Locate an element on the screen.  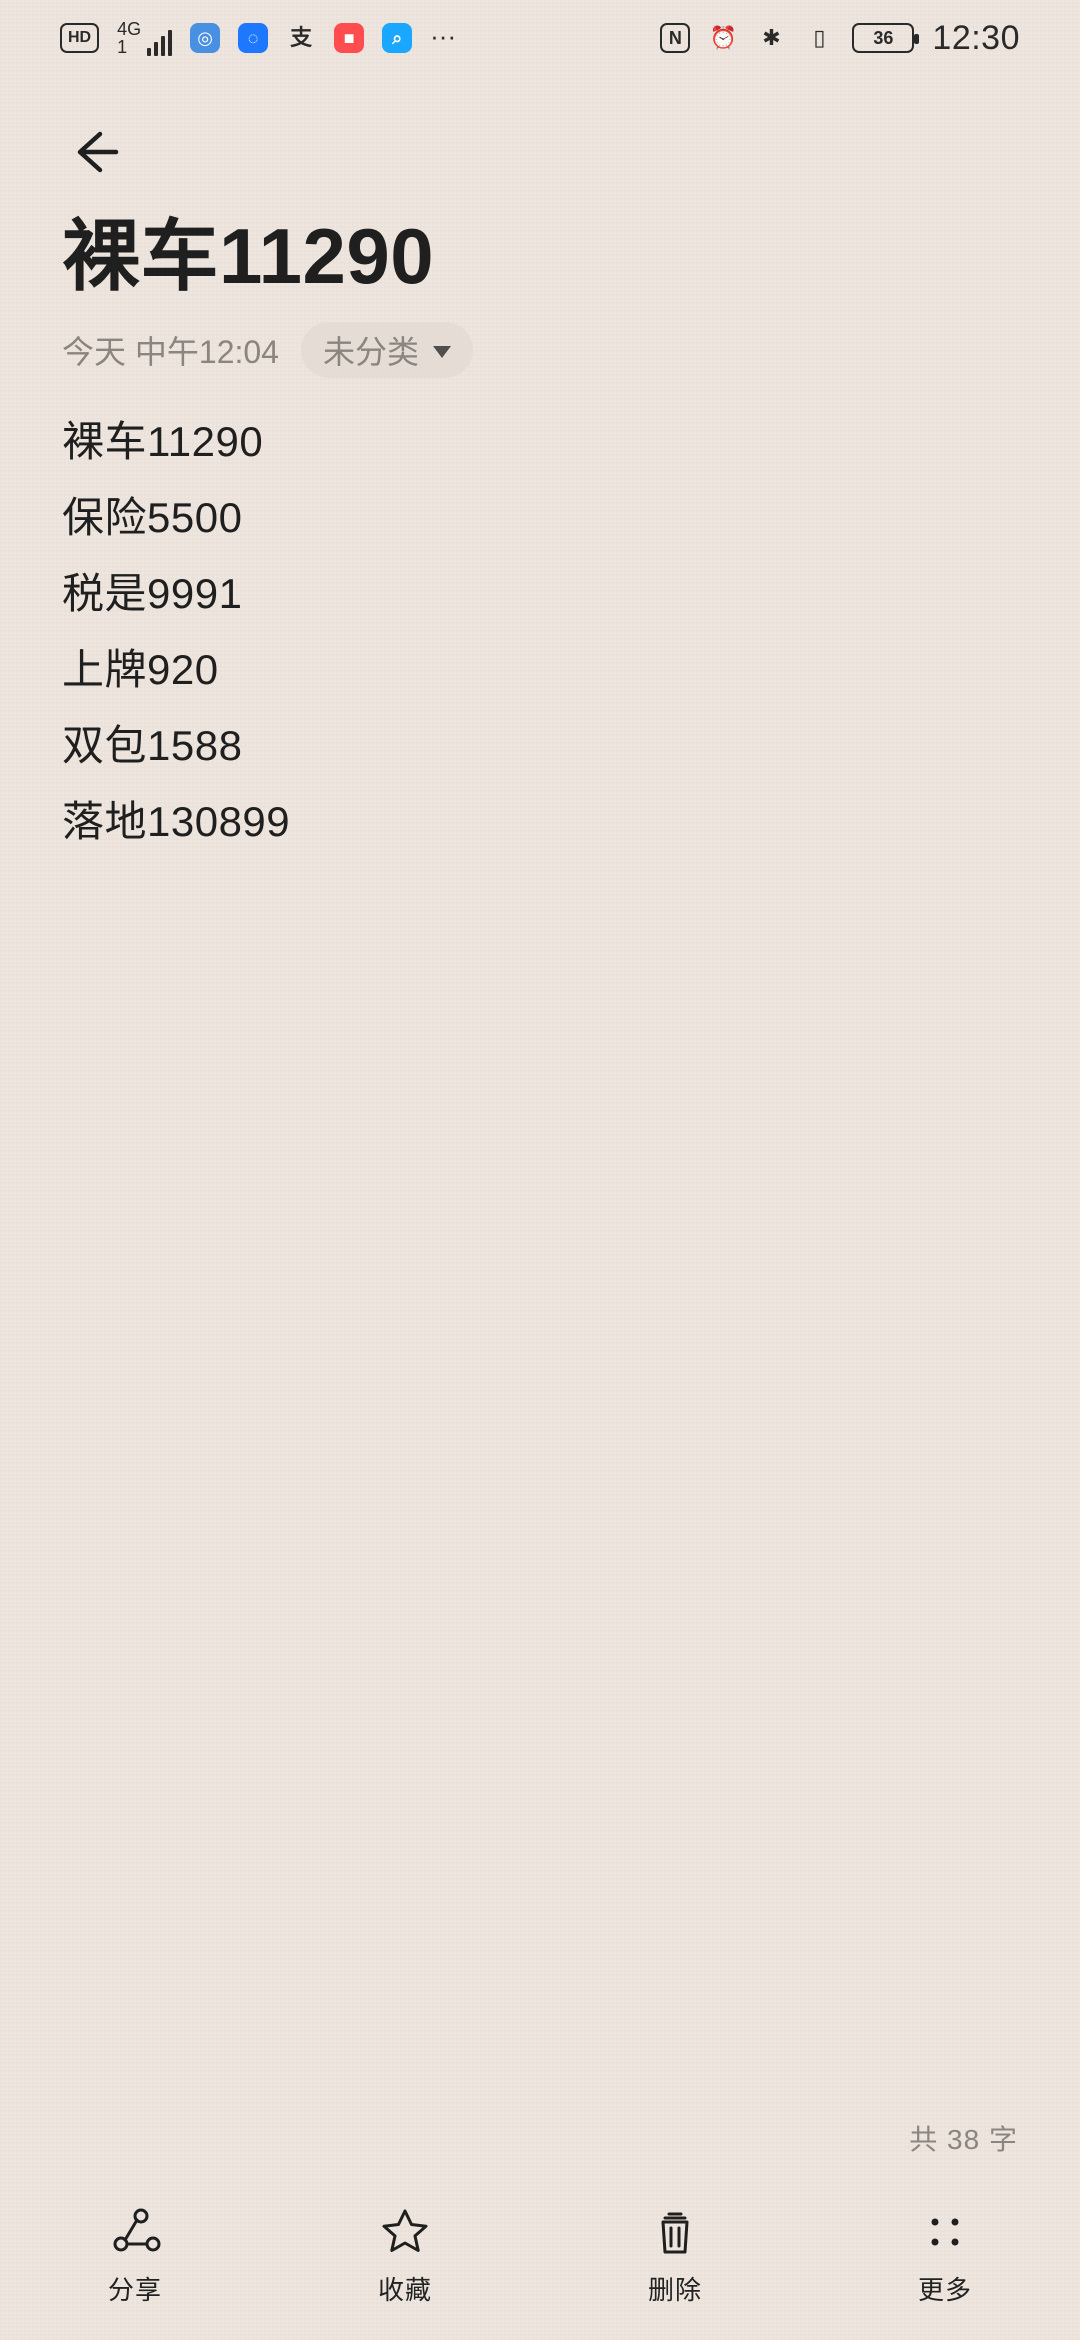
more-button: 更多 is located at coordinates (945, 2255).